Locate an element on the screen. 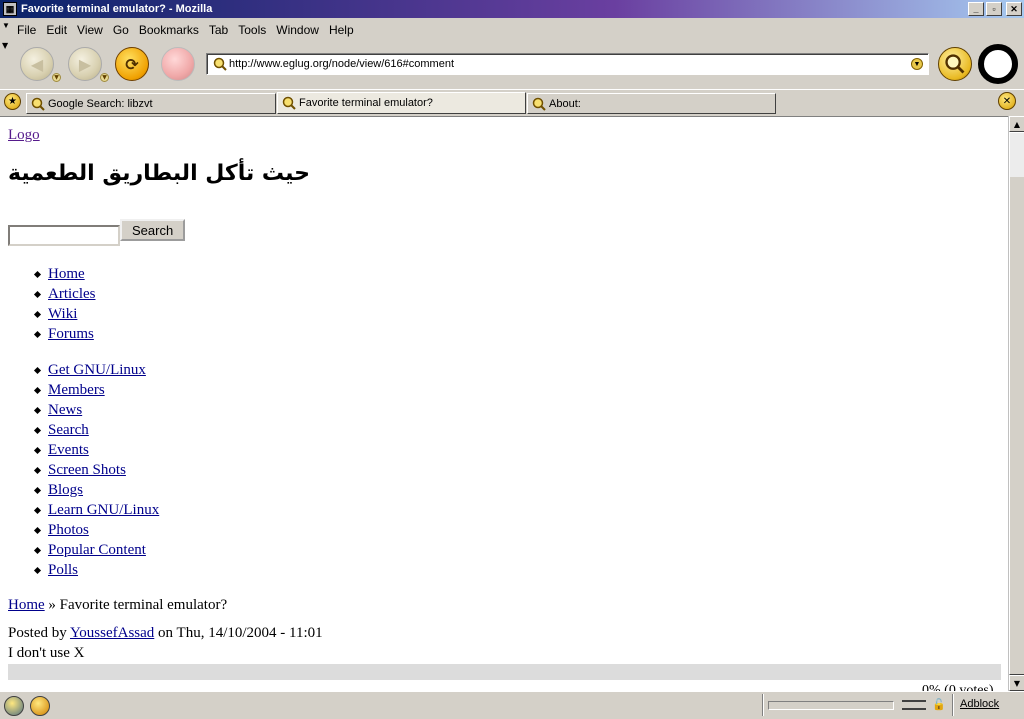 This screenshot has height=719, width=1024. site-title: حيث تأكل البطاريق الطعمية is located at coordinates (159, 173).